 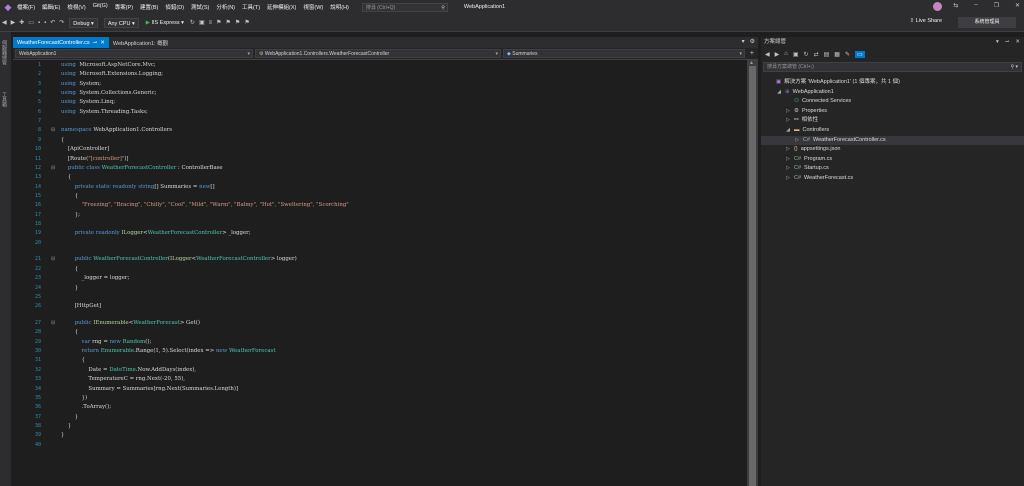 What do you see at coordinates (192, 22) in the screenshot?
I see `refresh-icon: ↻` at bounding box center [192, 22].